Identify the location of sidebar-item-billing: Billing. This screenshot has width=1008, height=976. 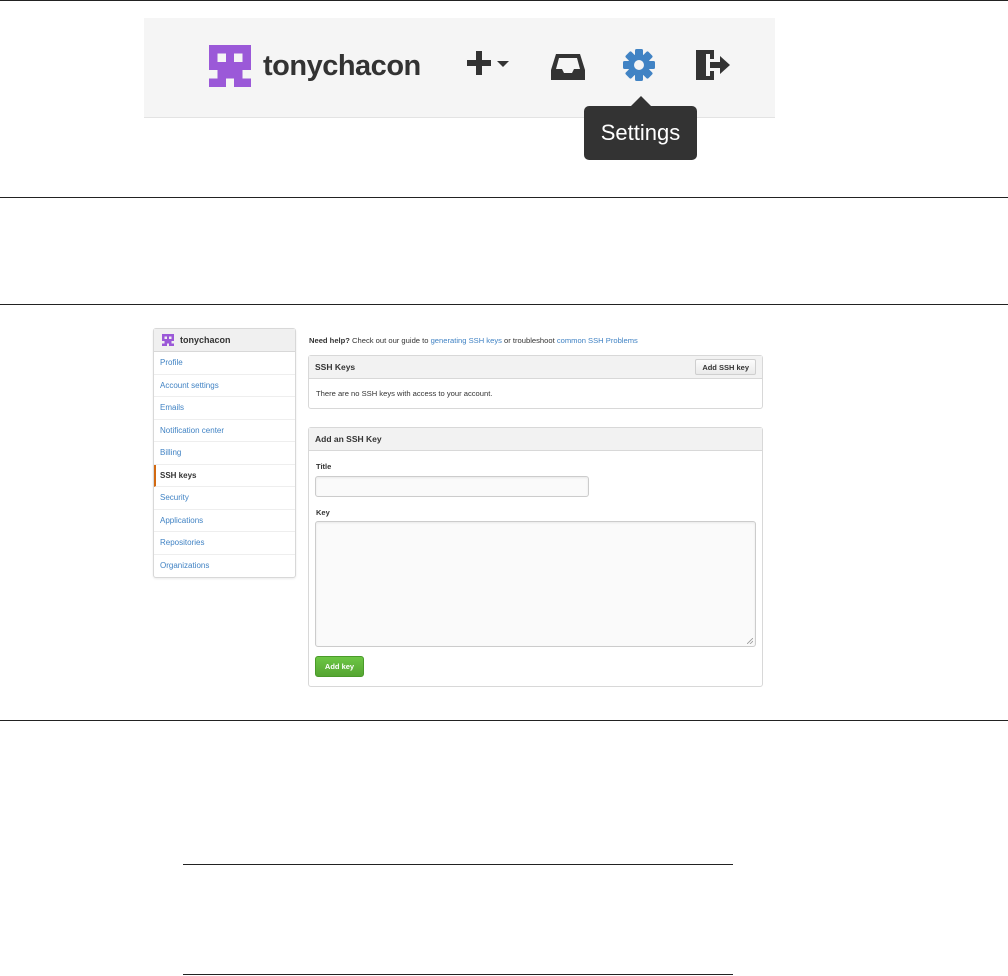
(224, 453).